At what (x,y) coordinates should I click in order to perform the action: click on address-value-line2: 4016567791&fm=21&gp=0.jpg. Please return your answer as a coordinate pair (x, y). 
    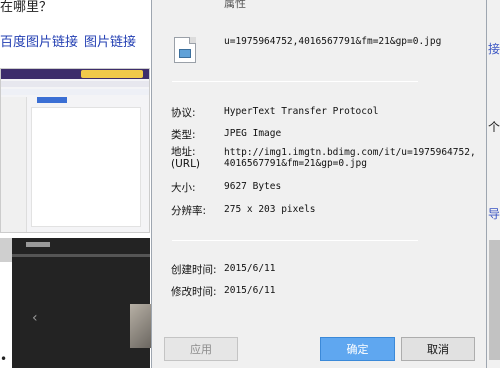
    Looking at the image, I should click on (295, 163).